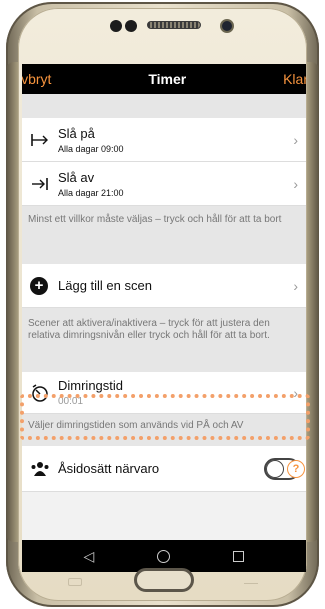 The image size is (325, 609). What do you see at coordinates (91, 385) in the screenshot?
I see `dimming-time-title: Dimringstid` at bounding box center [91, 385].